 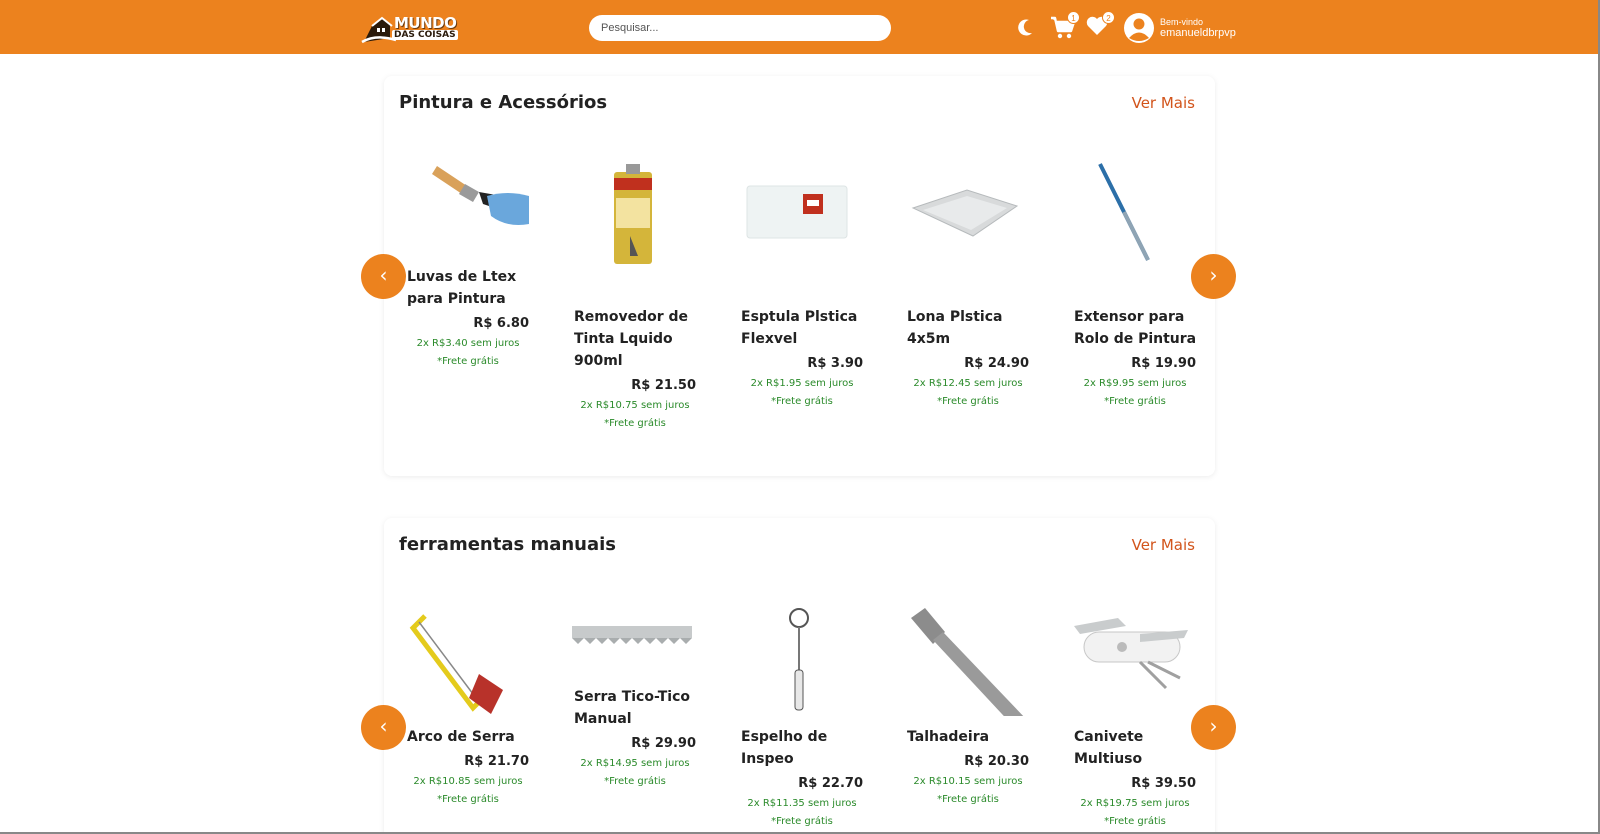 I want to click on product-name: Removedor de Tinta Lquido 900ml, so click(x=637, y=339).